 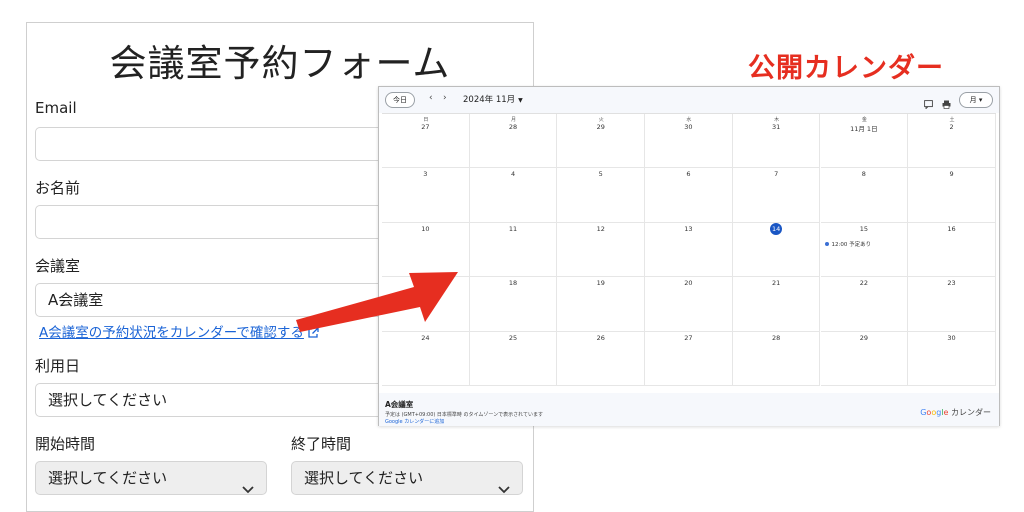 I want to click on calendar-day-cell: 19, so click(x=601, y=304).